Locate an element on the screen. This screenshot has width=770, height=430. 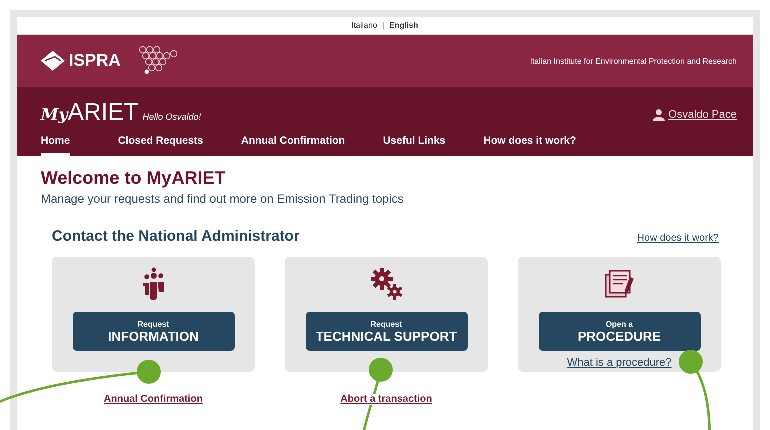
logo-text: ISPRA is located at coordinates (95, 61).